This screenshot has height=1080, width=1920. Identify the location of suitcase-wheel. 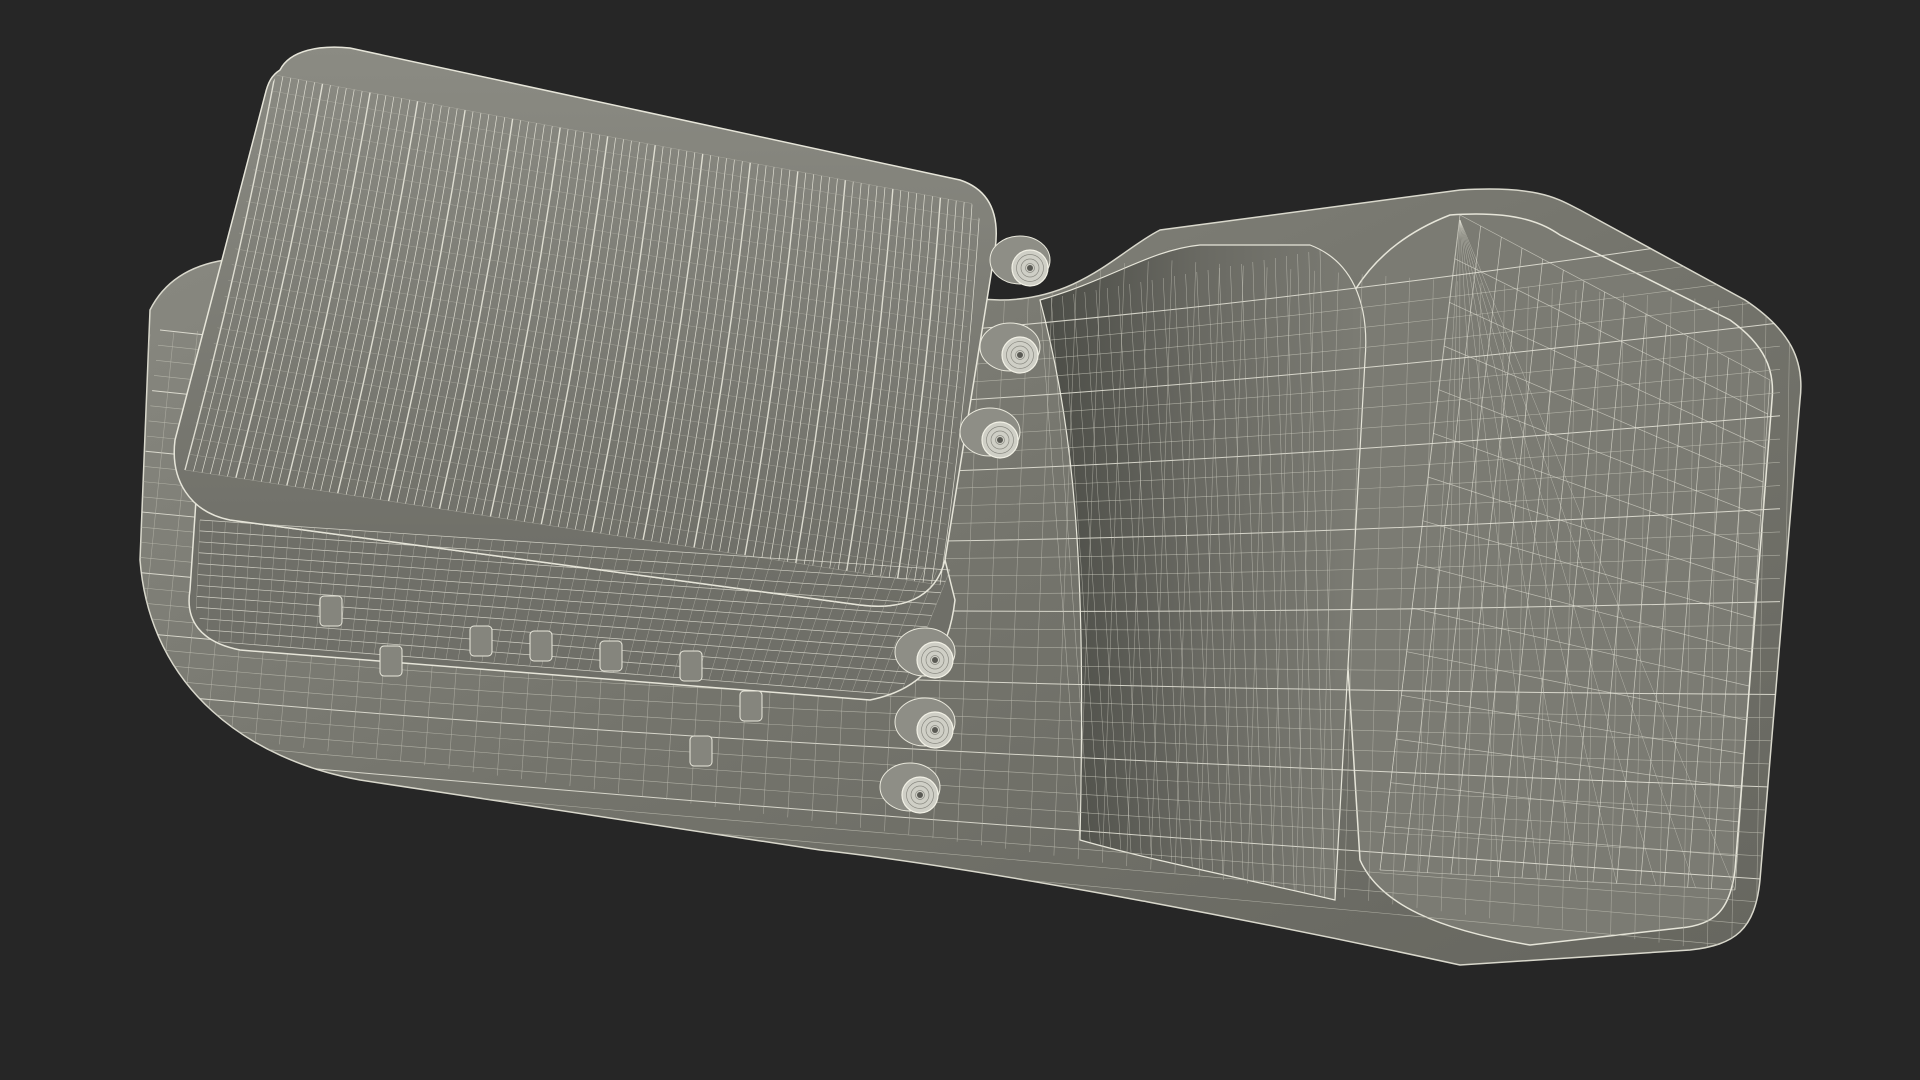
(1020, 261).